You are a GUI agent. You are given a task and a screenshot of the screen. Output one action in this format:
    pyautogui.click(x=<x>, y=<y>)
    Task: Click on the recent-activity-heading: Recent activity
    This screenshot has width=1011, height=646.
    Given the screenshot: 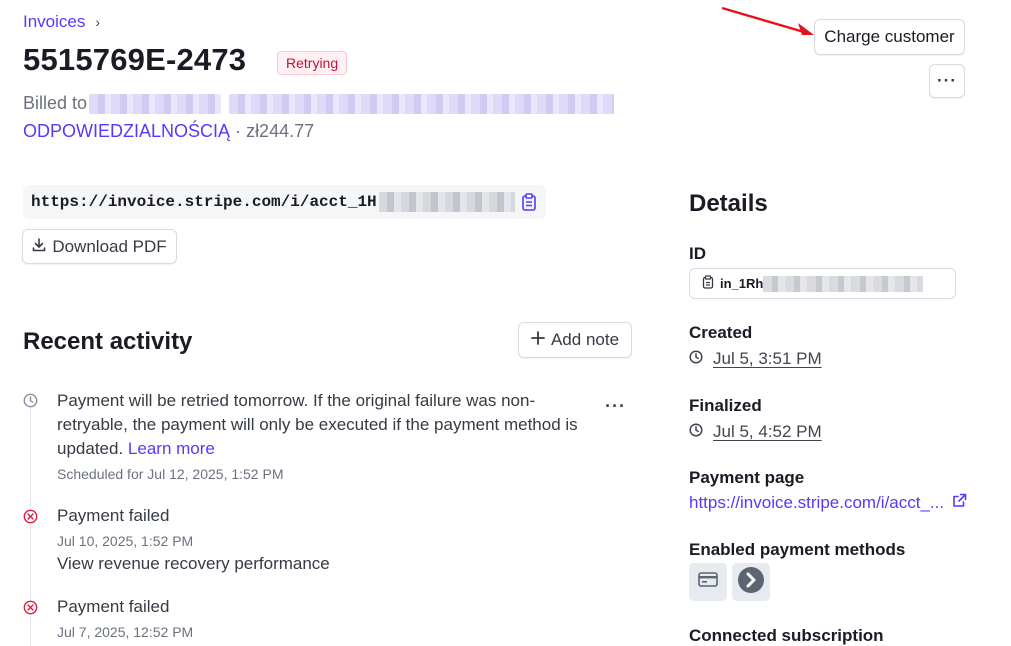 What is the action you would take?
    pyautogui.click(x=108, y=341)
    